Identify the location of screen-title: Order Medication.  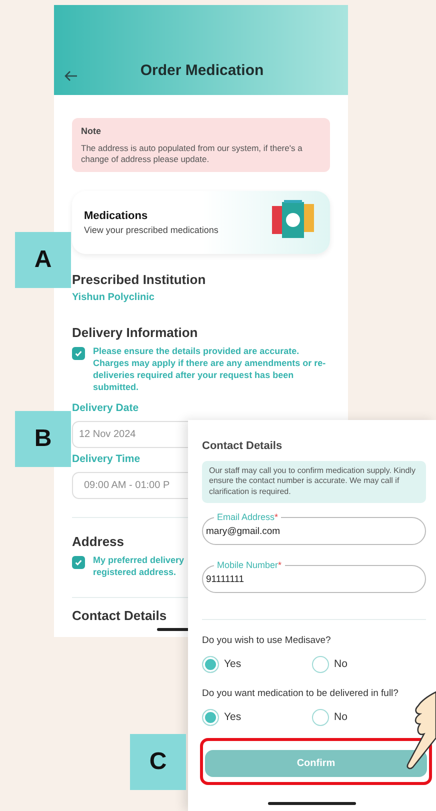
(202, 70).